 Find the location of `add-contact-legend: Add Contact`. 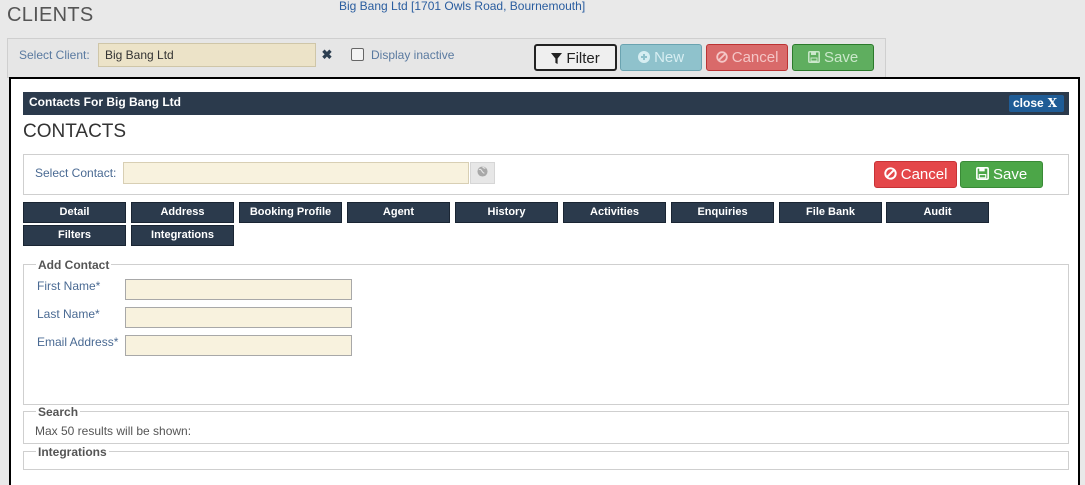

add-contact-legend: Add Contact is located at coordinates (74, 265).